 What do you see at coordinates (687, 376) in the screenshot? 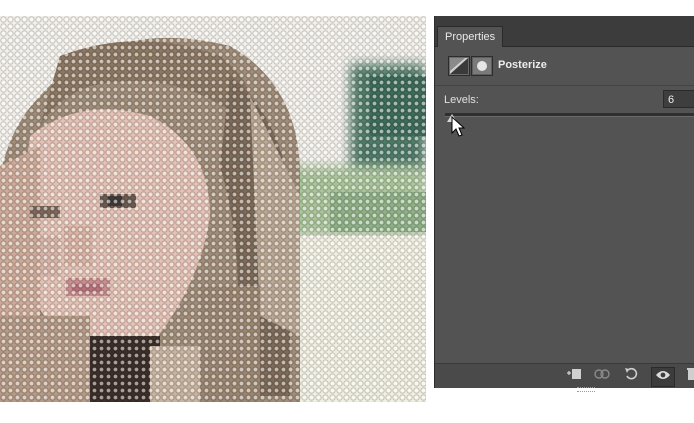
I see `delete-trash-icon` at bounding box center [687, 376].